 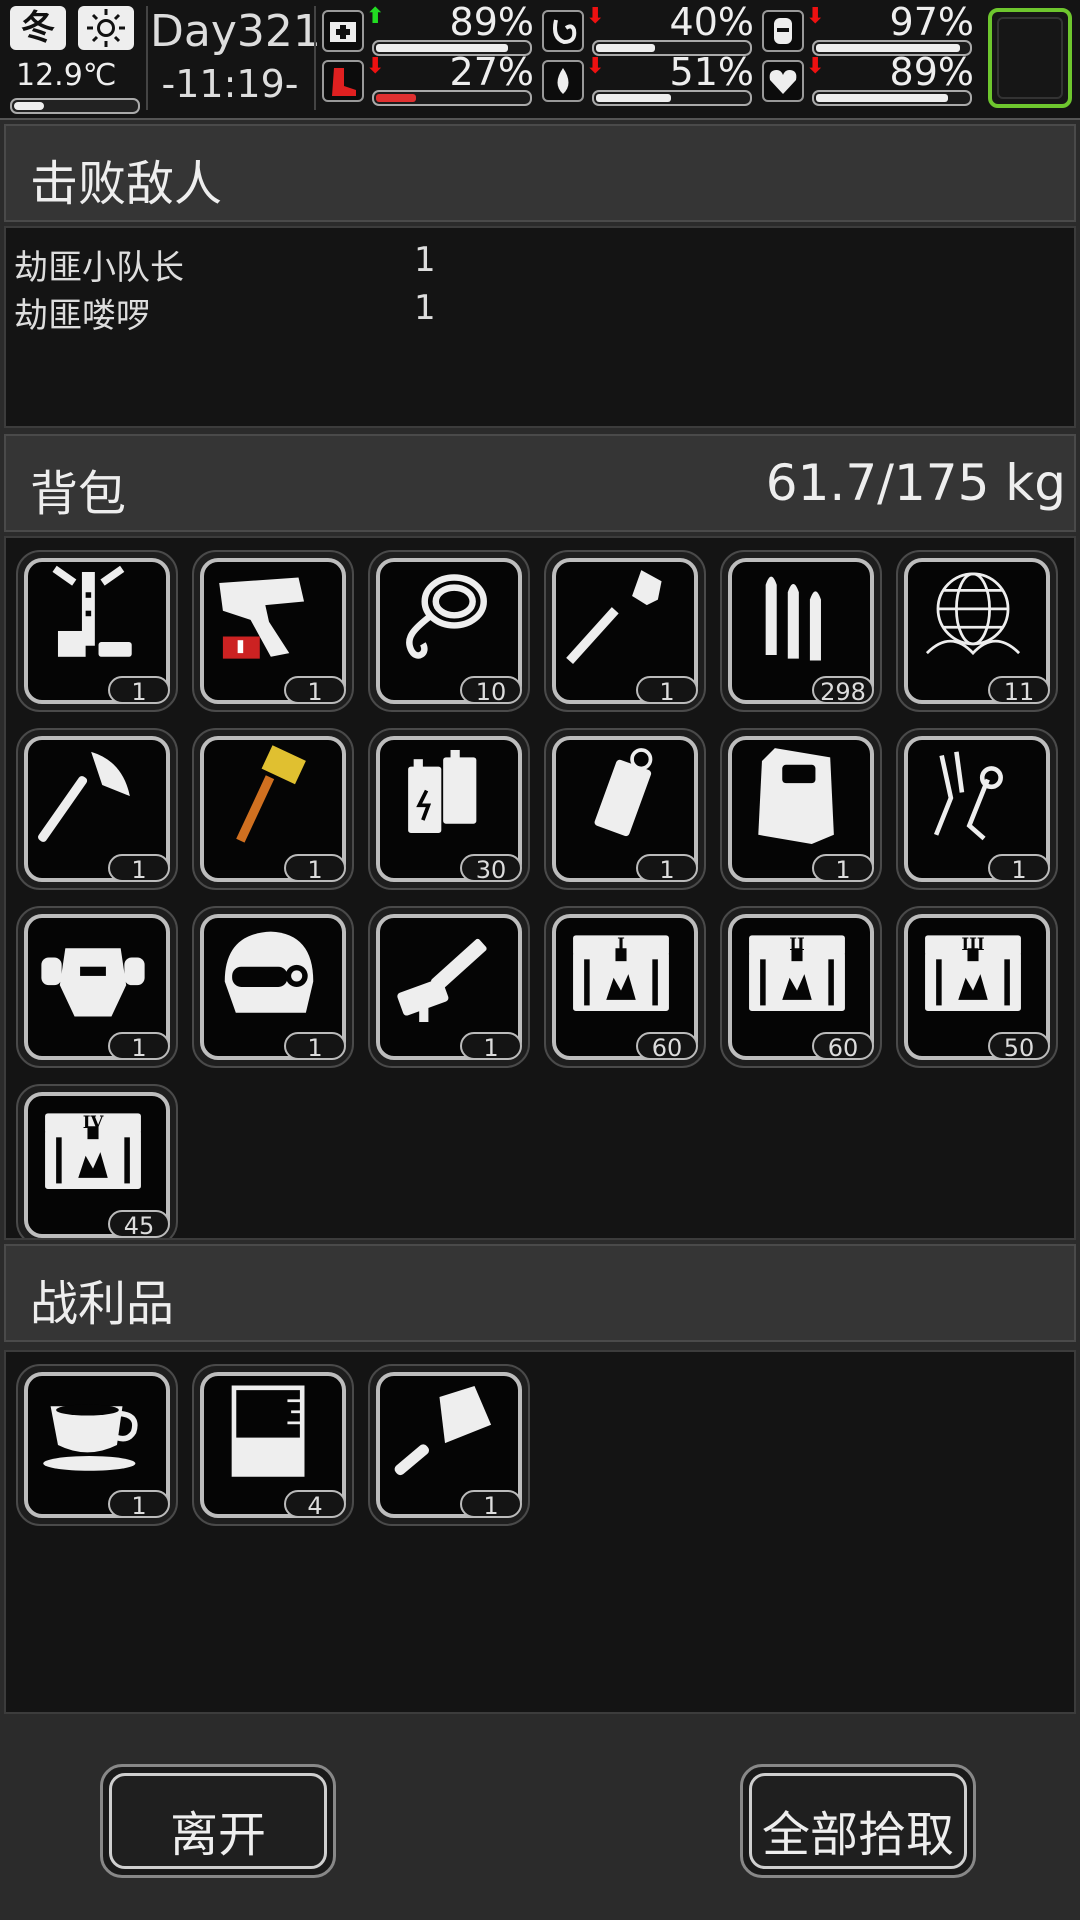 I want to click on enemy-count: 1, so click(x=425, y=308).